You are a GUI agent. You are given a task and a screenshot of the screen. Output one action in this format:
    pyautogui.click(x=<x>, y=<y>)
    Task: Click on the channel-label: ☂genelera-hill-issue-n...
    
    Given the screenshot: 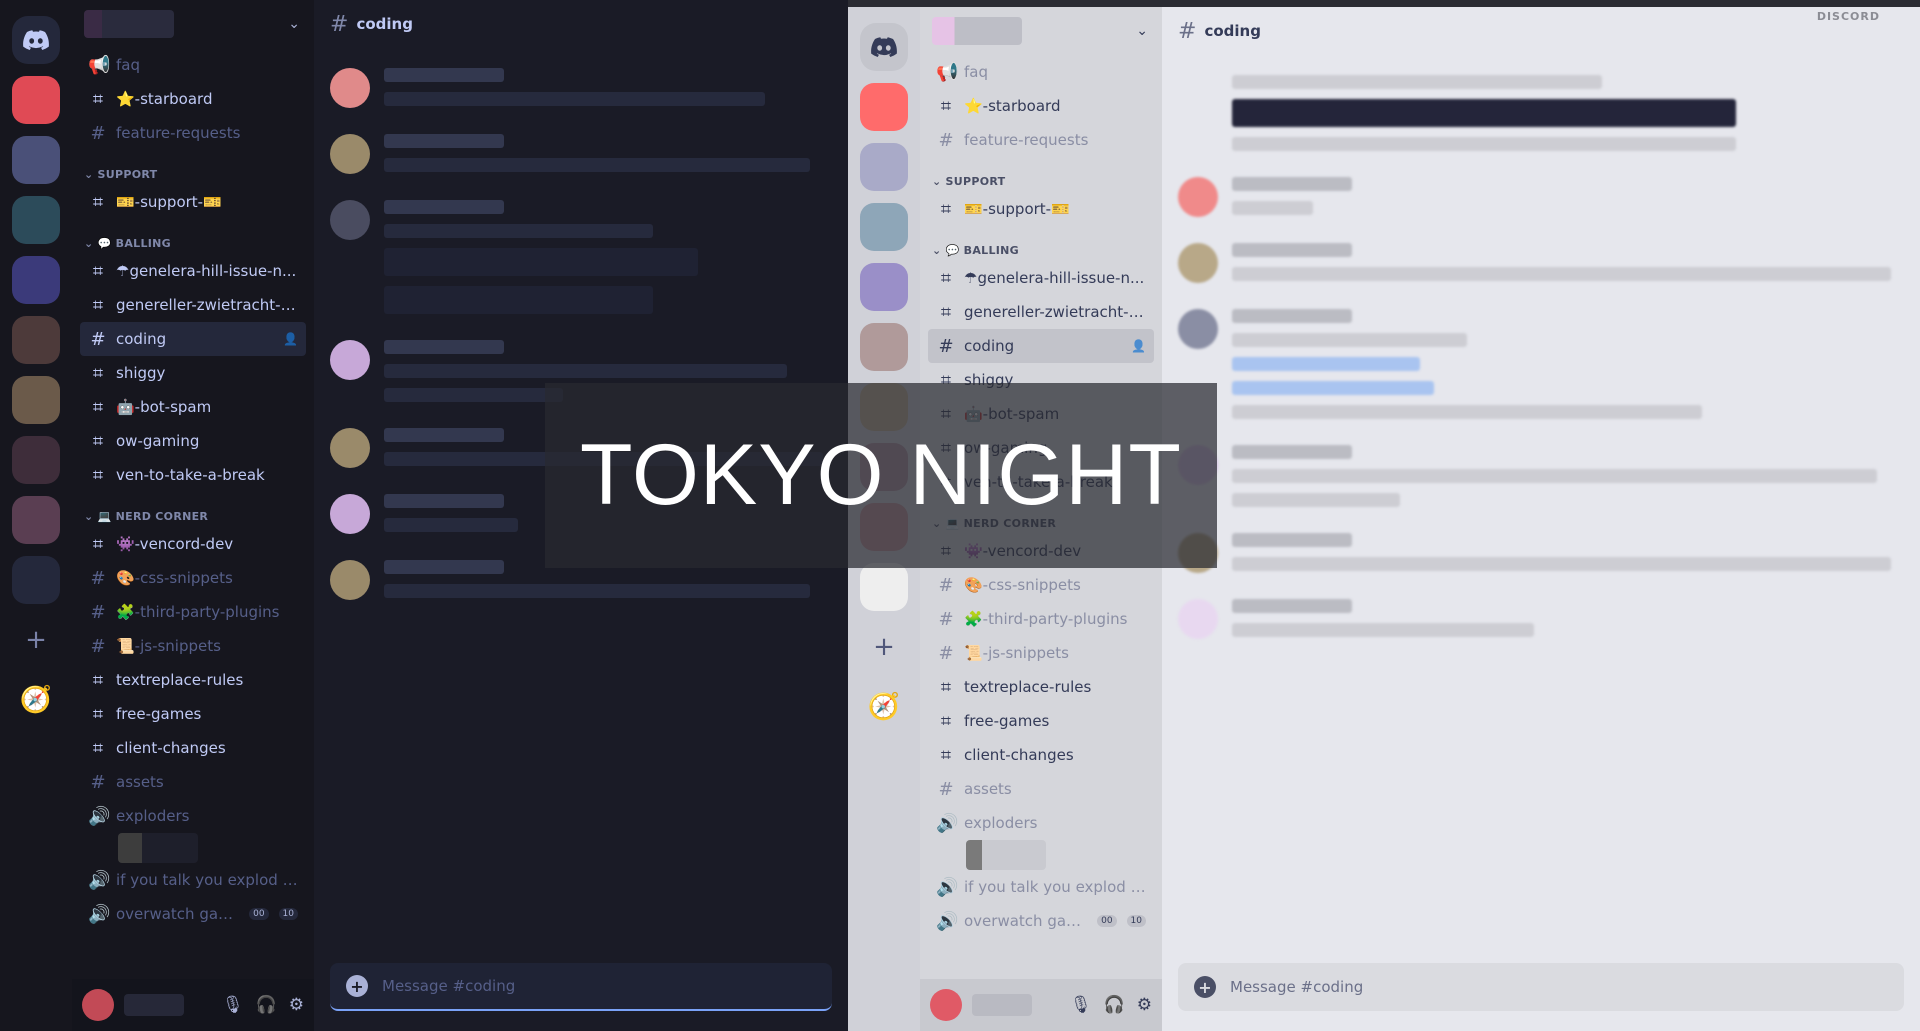 What is the action you would take?
    pyautogui.click(x=206, y=271)
    